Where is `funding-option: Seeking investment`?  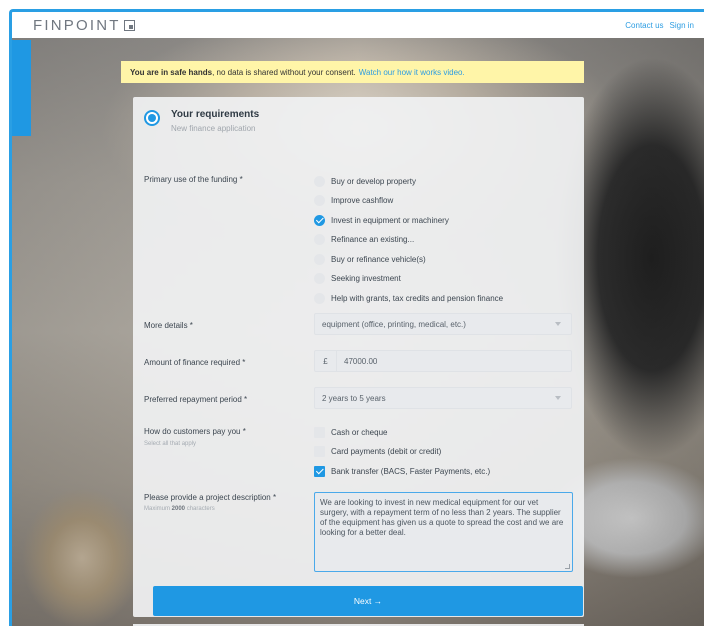 funding-option: Seeking investment is located at coordinates (357, 279).